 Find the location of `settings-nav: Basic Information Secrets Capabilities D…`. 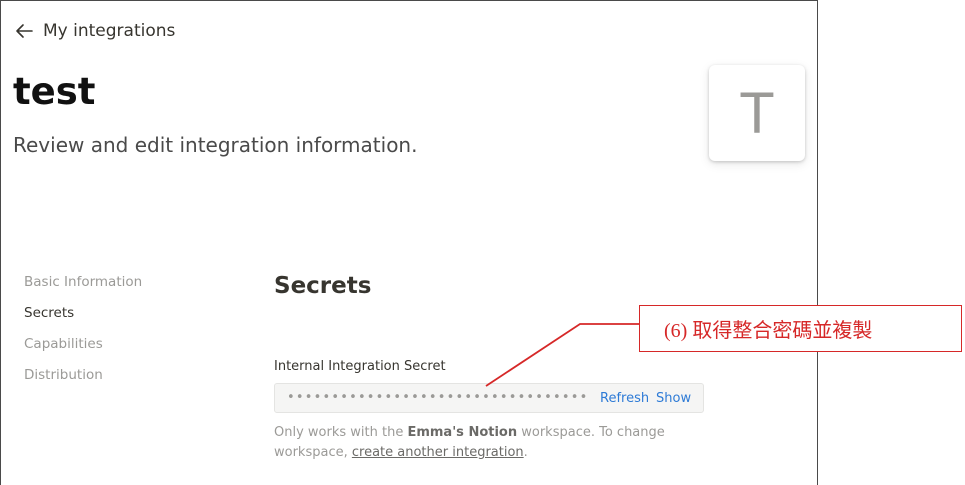

settings-nav: Basic Information Secrets Capabilities D… is located at coordinates (83, 333).